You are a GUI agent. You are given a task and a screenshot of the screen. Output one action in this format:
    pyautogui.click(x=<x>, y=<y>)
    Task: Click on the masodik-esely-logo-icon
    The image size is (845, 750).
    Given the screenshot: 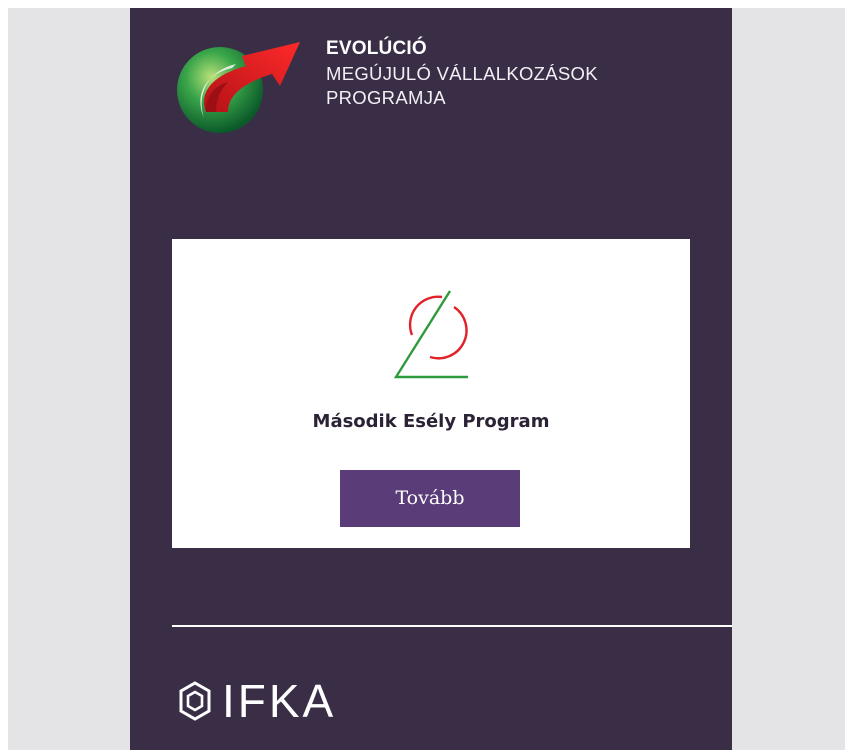 What is the action you would take?
    pyautogui.click(x=430, y=337)
    